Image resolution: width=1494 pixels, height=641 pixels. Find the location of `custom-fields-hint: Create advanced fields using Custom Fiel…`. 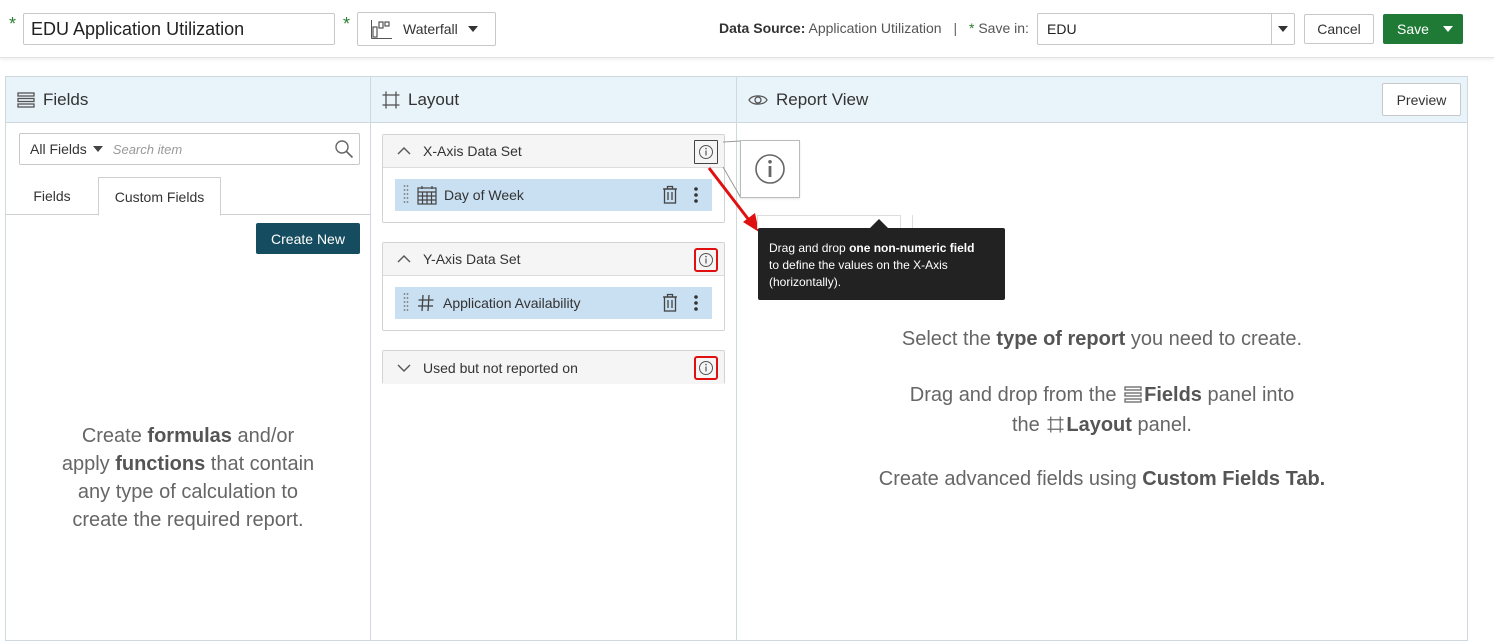

custom-fields-hint: Create advanced fields using Custom Fiel… is located at coordinates (1102, 479).